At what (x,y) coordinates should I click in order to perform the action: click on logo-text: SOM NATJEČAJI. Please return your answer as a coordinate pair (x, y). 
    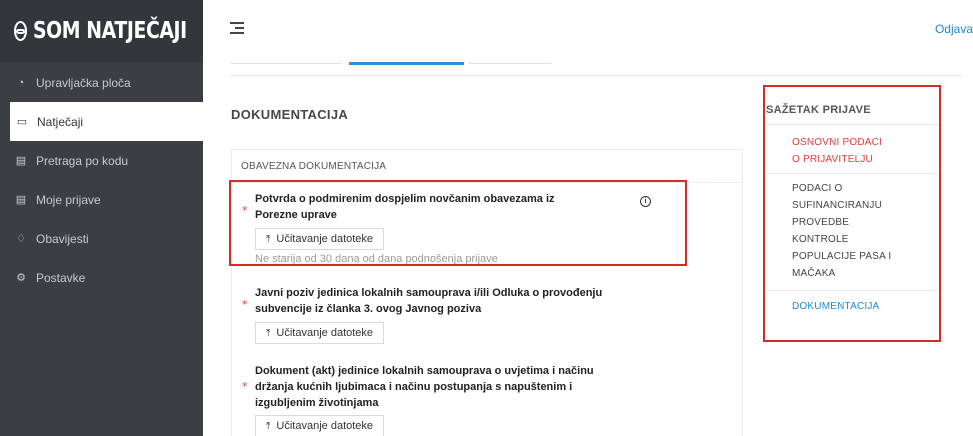
    Looking at the image, I should click on (110, 31).